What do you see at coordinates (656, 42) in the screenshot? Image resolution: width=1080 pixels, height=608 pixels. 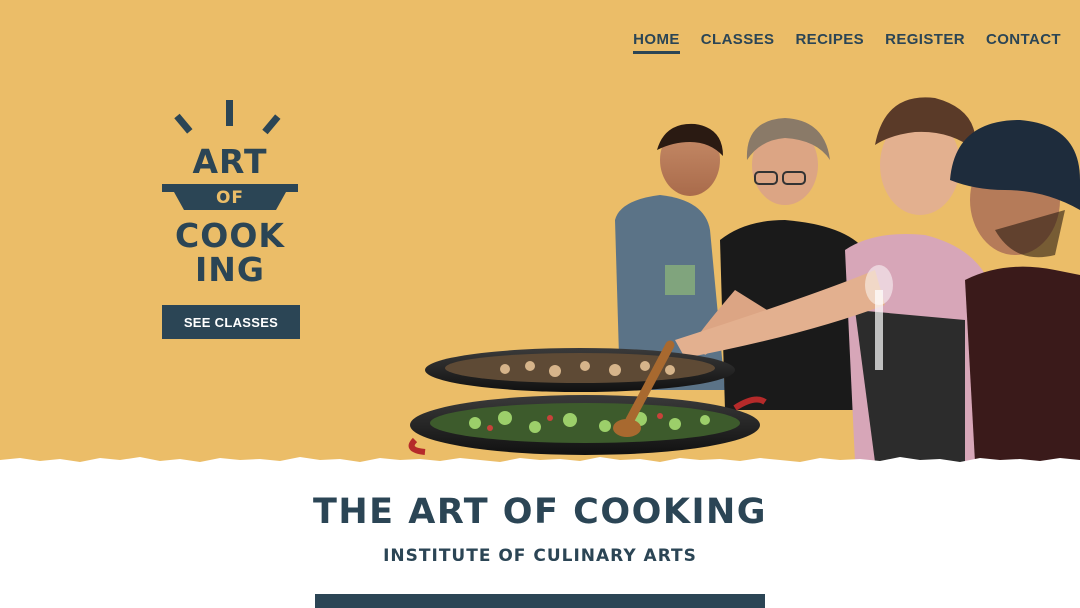 I see `nav-home-link: HOME` at bounding box center [656, 42].